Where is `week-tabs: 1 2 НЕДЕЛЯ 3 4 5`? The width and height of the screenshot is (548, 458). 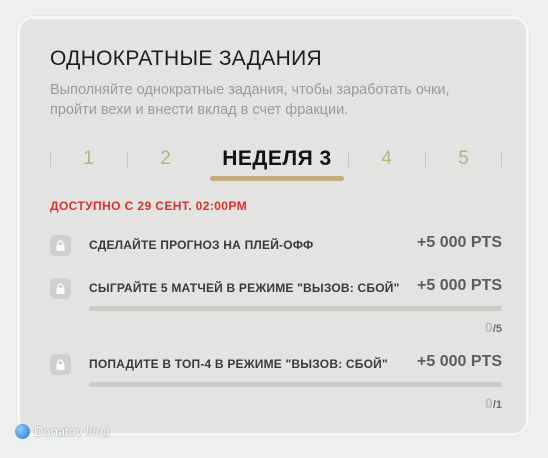
week-tabs: 1 2 НЕДЕЛЯ 3 4 5 is located at coordinates (276, 162).